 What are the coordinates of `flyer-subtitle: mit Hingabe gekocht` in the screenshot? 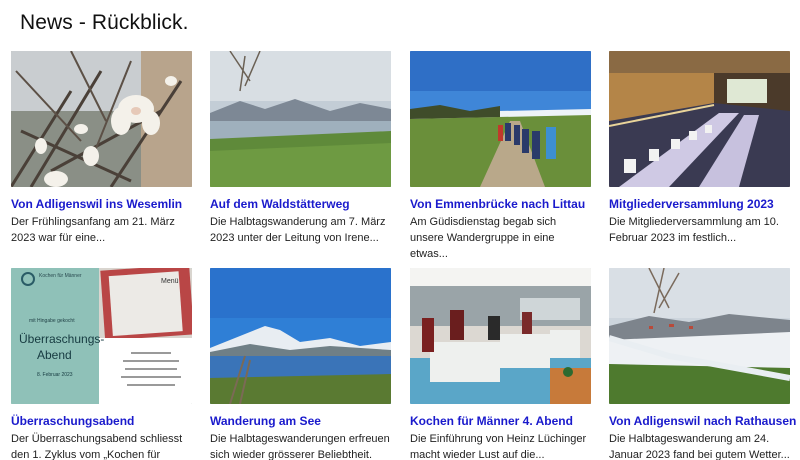 It's located at (52, 321).